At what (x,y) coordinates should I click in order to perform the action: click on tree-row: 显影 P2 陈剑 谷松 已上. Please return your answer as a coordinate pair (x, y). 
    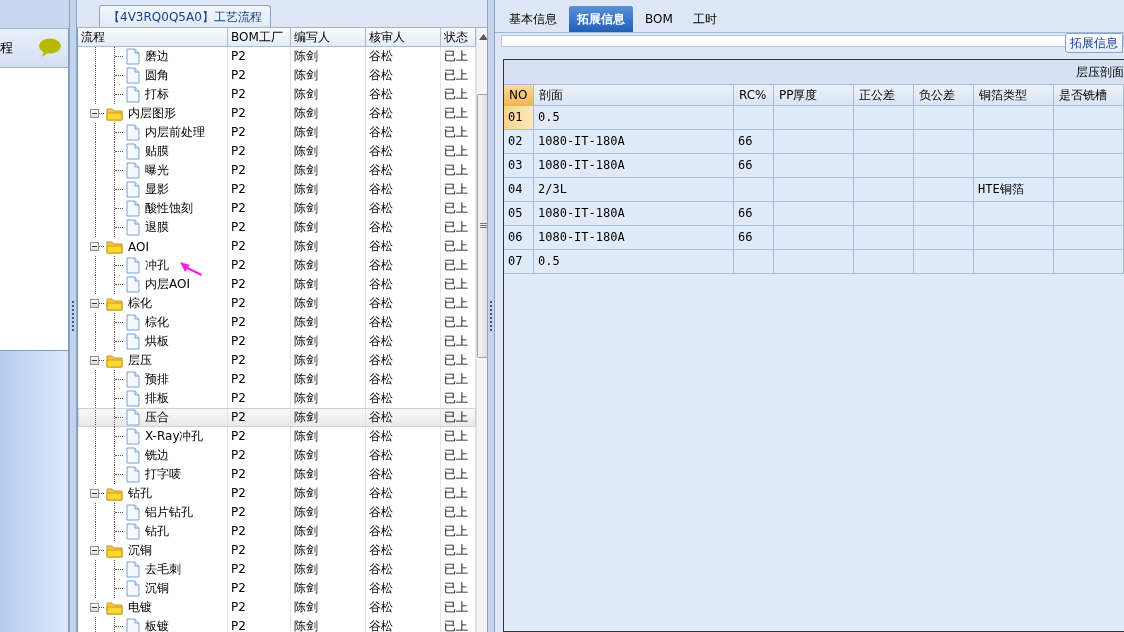
    Looking at the image, I should click on (277, 189).